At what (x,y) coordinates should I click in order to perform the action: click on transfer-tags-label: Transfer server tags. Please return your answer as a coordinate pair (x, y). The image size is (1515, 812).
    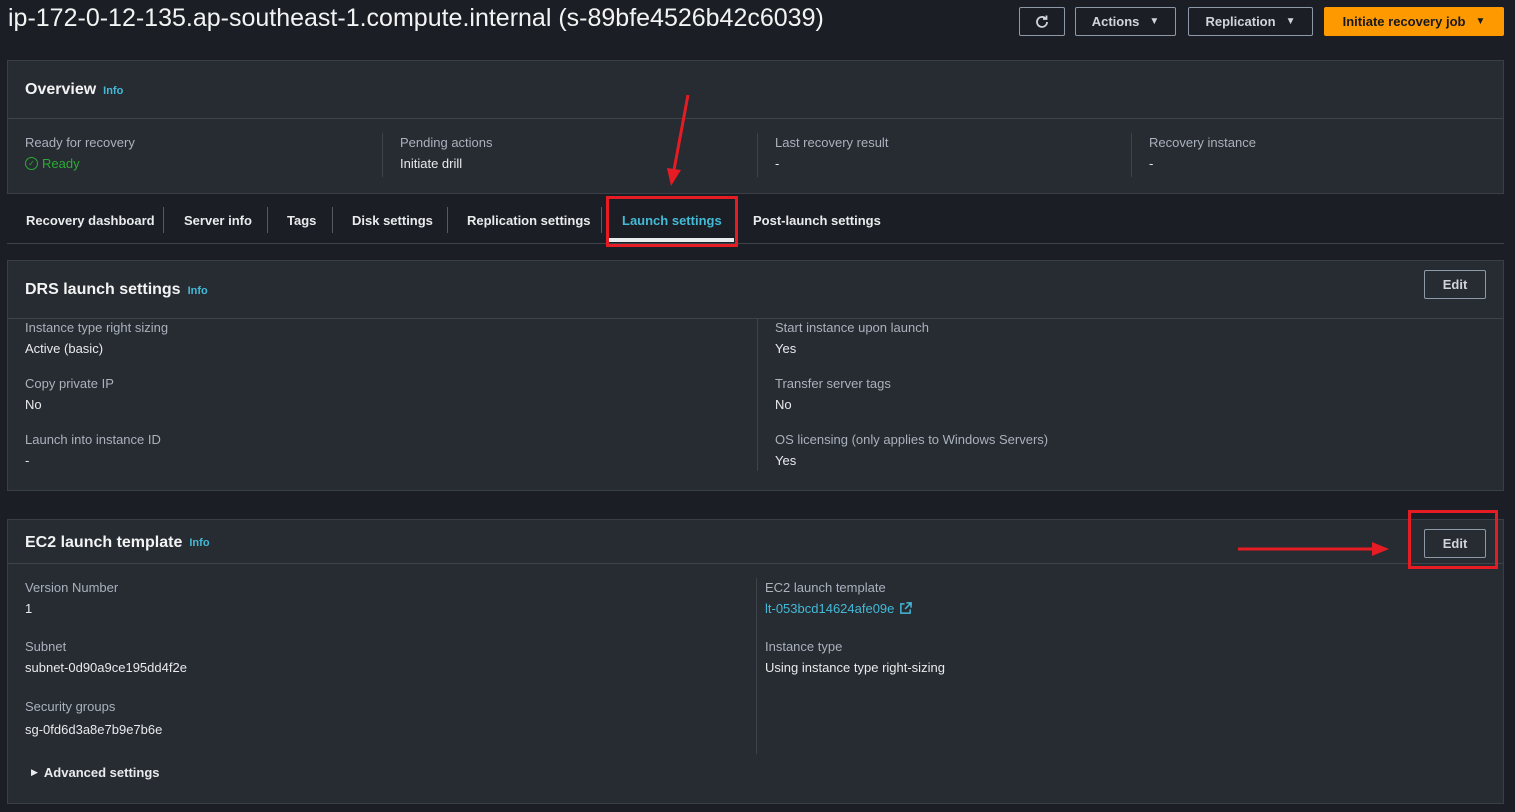
    Looking at the image, I should click on (833, 383).